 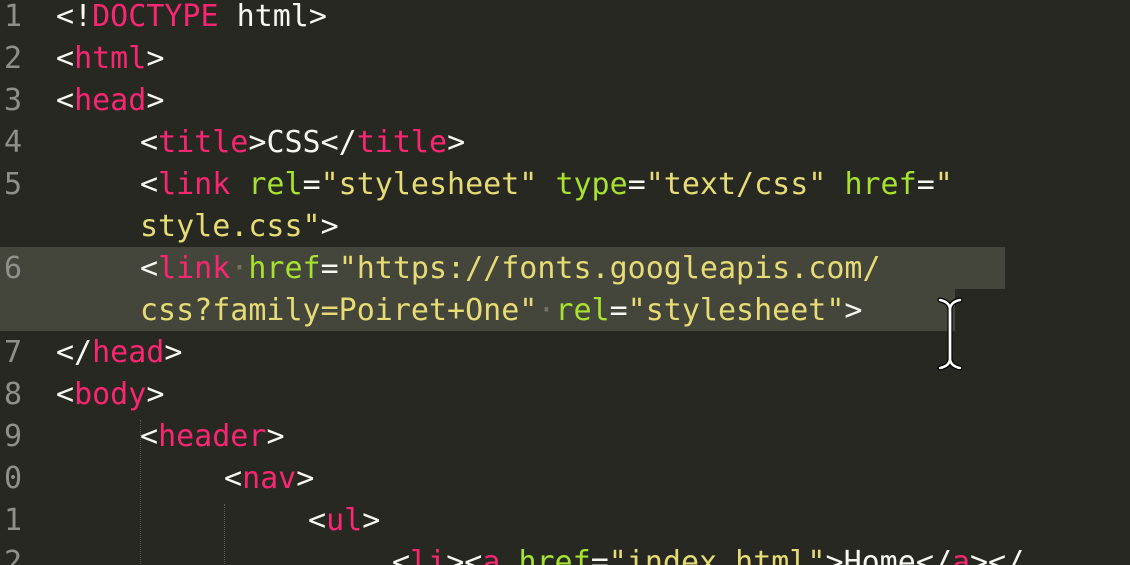 I want to click on code-text: <body>, so click(x=110, y=394).